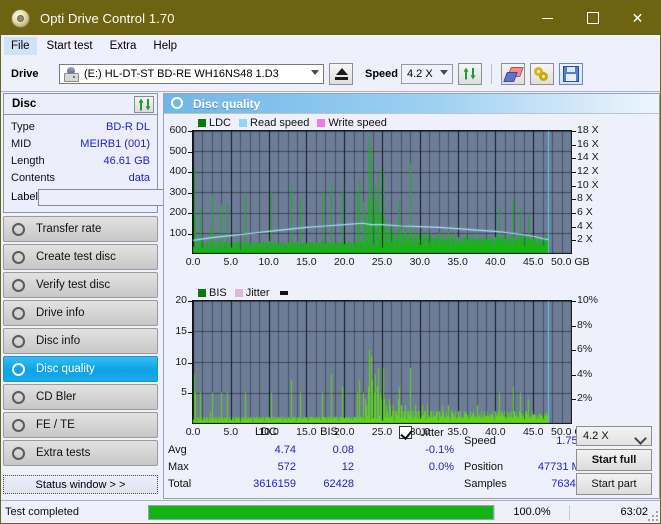 Image resolution: width=661 pixels, height=524 pixels. I want to click on stats-bis-total: 62428, so click(338, 484).